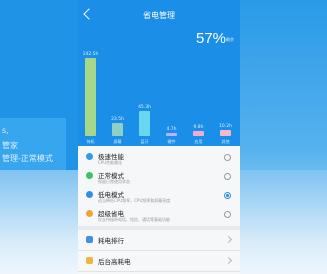 The width and height of the screenshot is (327, 274). What do you see at coordinates (111, 241) in the screenshot?
I see `list-label: 耗电排行` at bounding box center [111, 241].